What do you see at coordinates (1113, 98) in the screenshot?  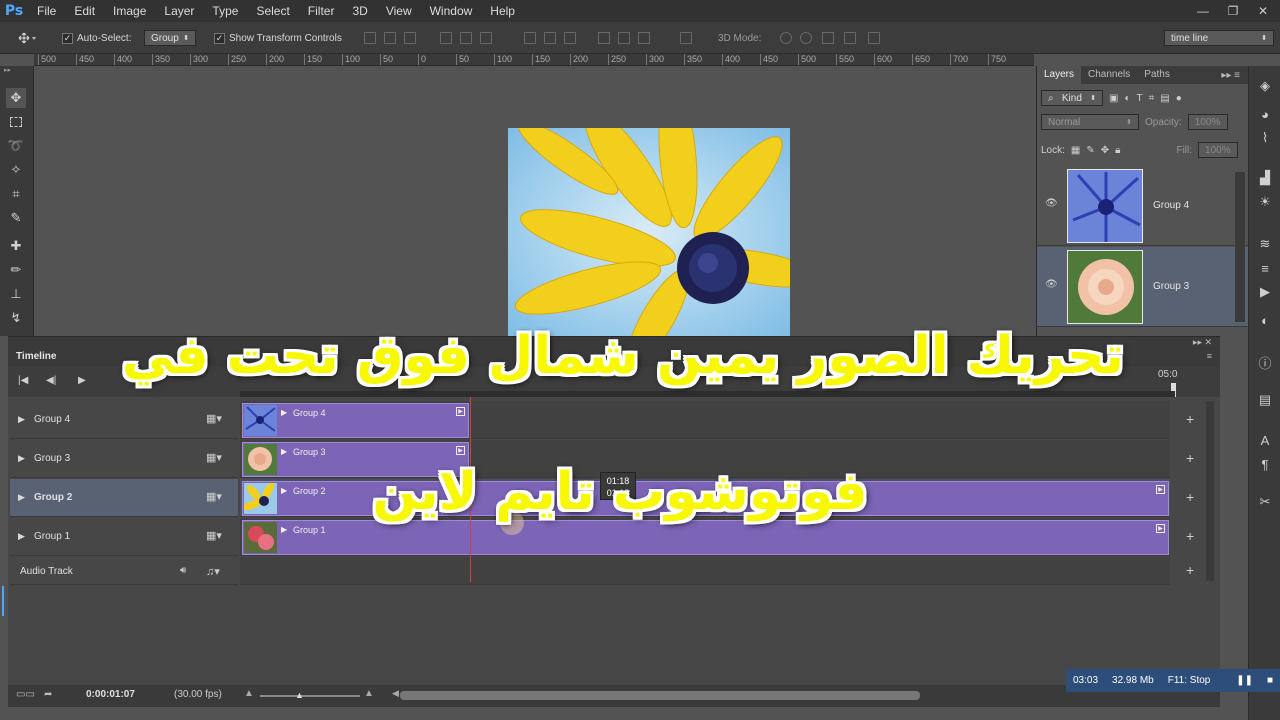 I see `filter-pixel-icon: ▣` at bounding box center [1113, 98].